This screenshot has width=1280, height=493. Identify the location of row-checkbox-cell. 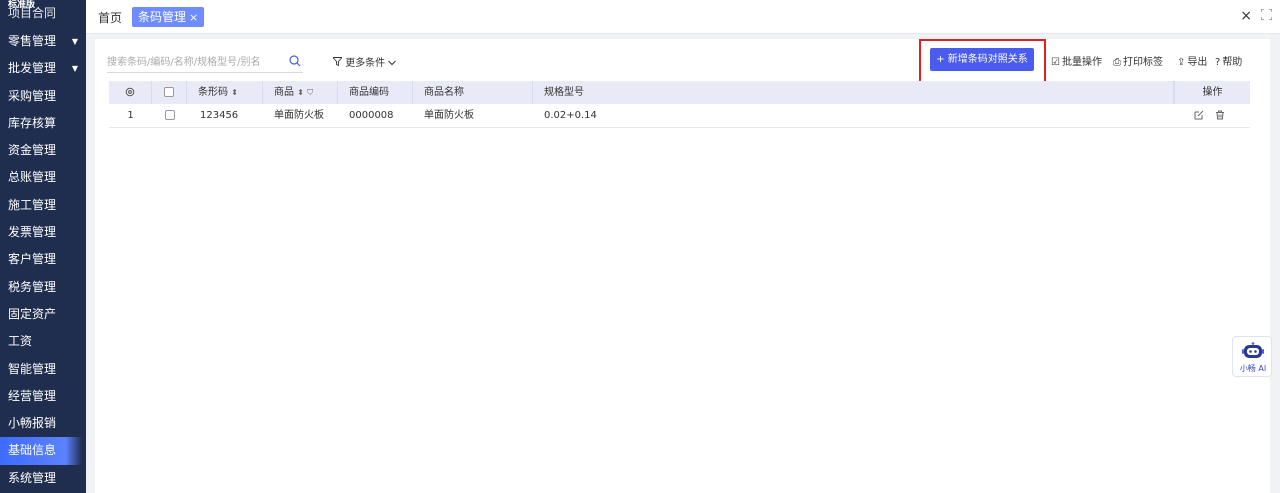
(169, 115).